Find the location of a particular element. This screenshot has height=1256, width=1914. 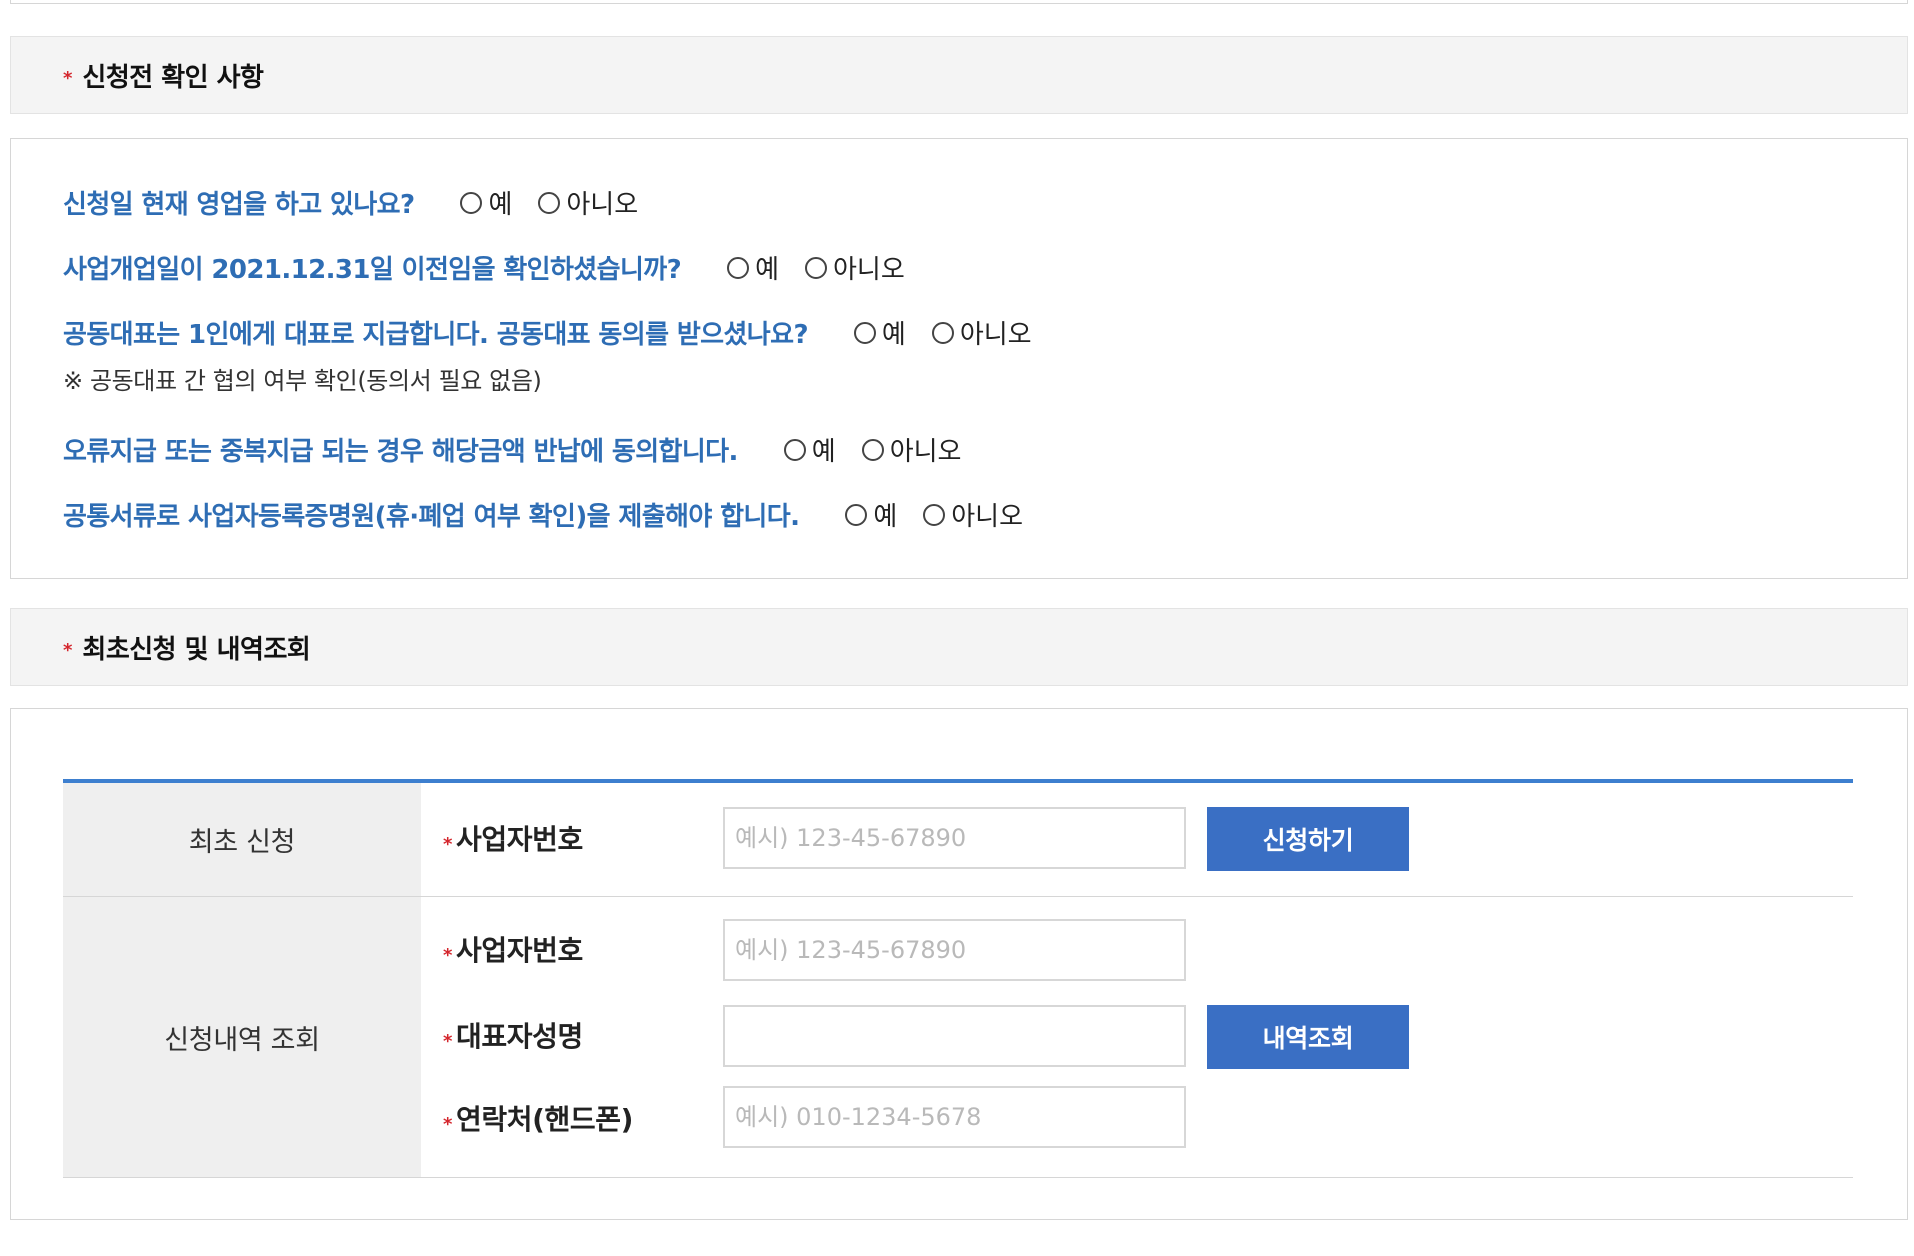

question-text: 신청일 현재 영업을 하고 있나요? is located at coordinates (239, 205).